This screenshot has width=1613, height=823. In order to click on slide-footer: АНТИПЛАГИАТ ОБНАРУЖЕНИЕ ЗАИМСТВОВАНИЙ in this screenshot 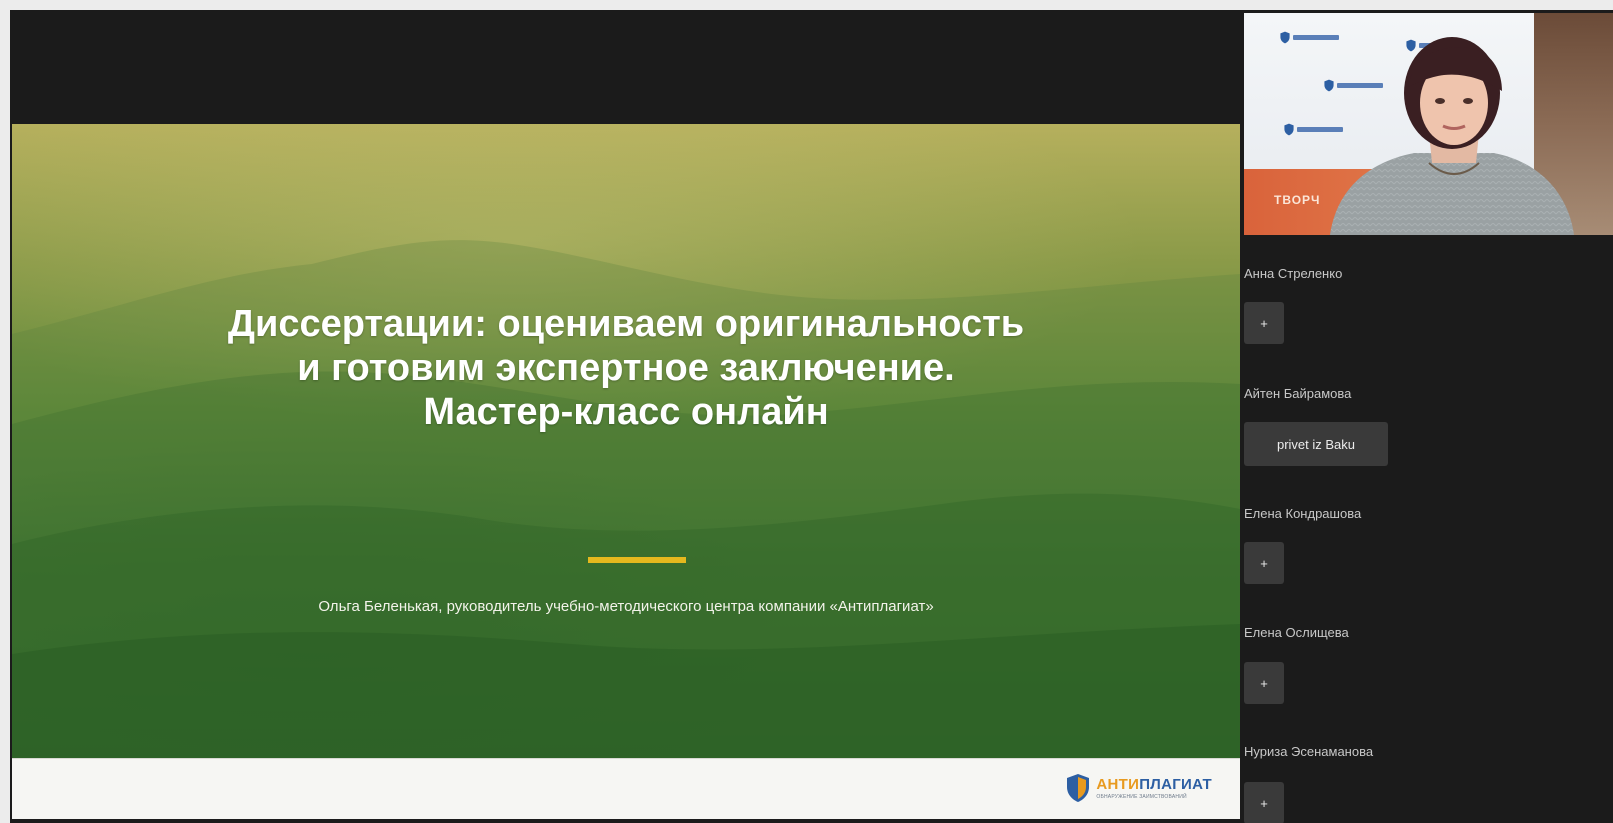, I will do `click(626, 788)`.